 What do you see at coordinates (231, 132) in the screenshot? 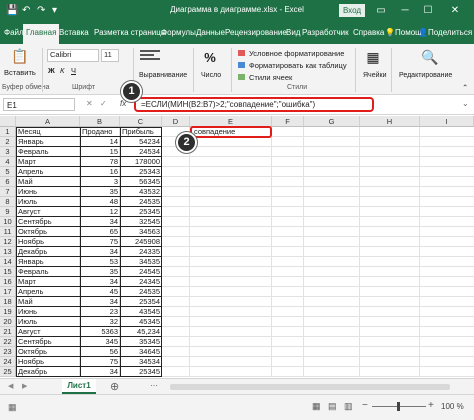
I see `selected-cell-e1` at bounding box center [231, 132].